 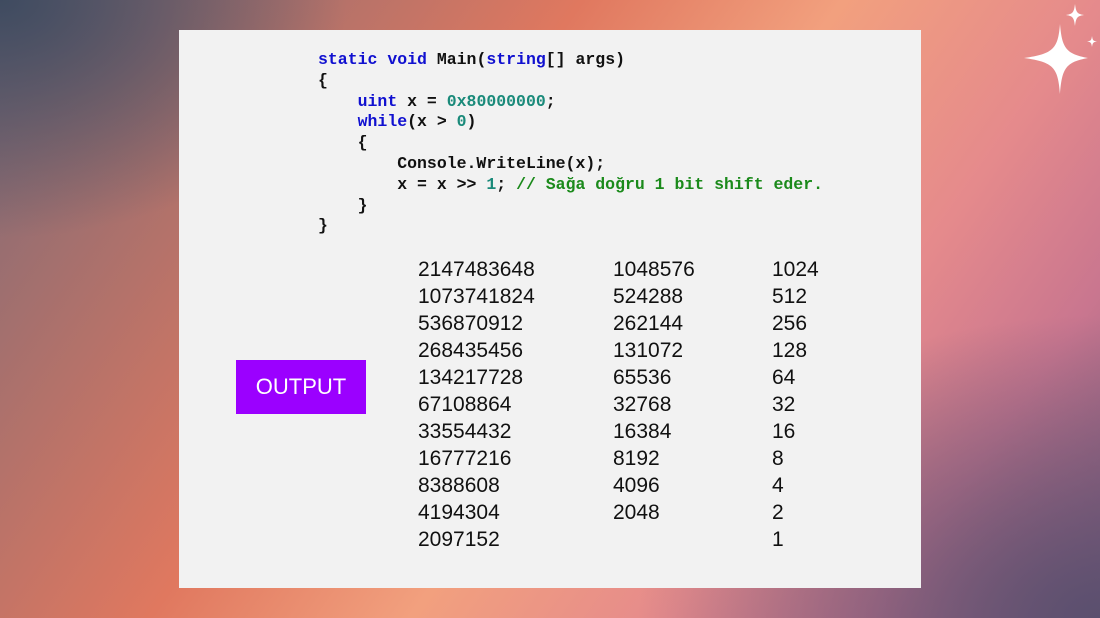 What do you see at coordinates (570, 102) in the screenshot?
I see `code-line-declaration: uint x = 0x80000000;` at bounding box center [570, 102].